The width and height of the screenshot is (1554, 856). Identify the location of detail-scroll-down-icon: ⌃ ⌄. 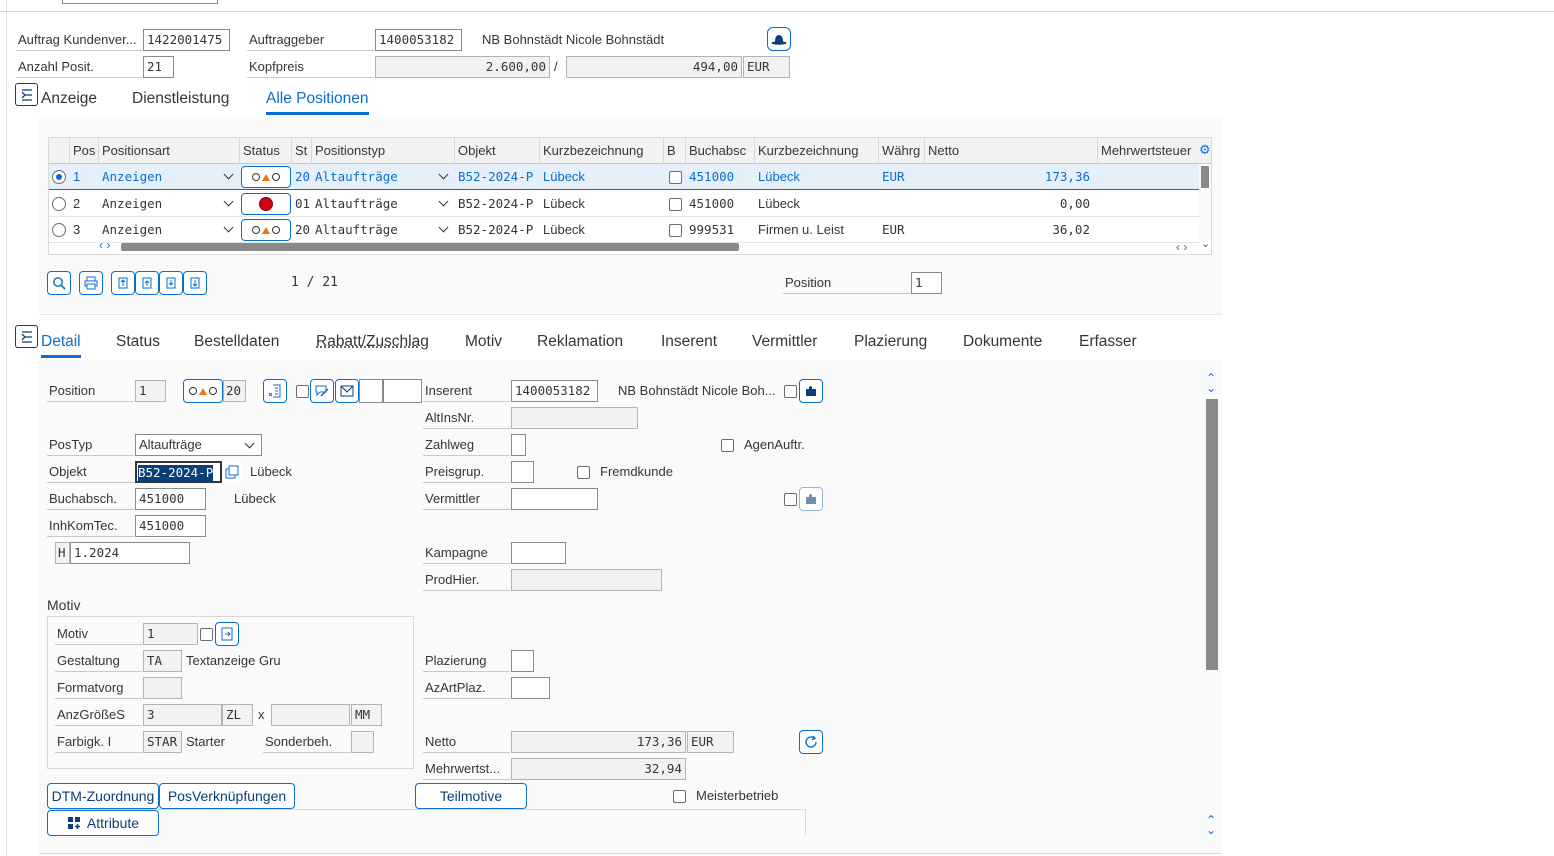
(1211, 825).